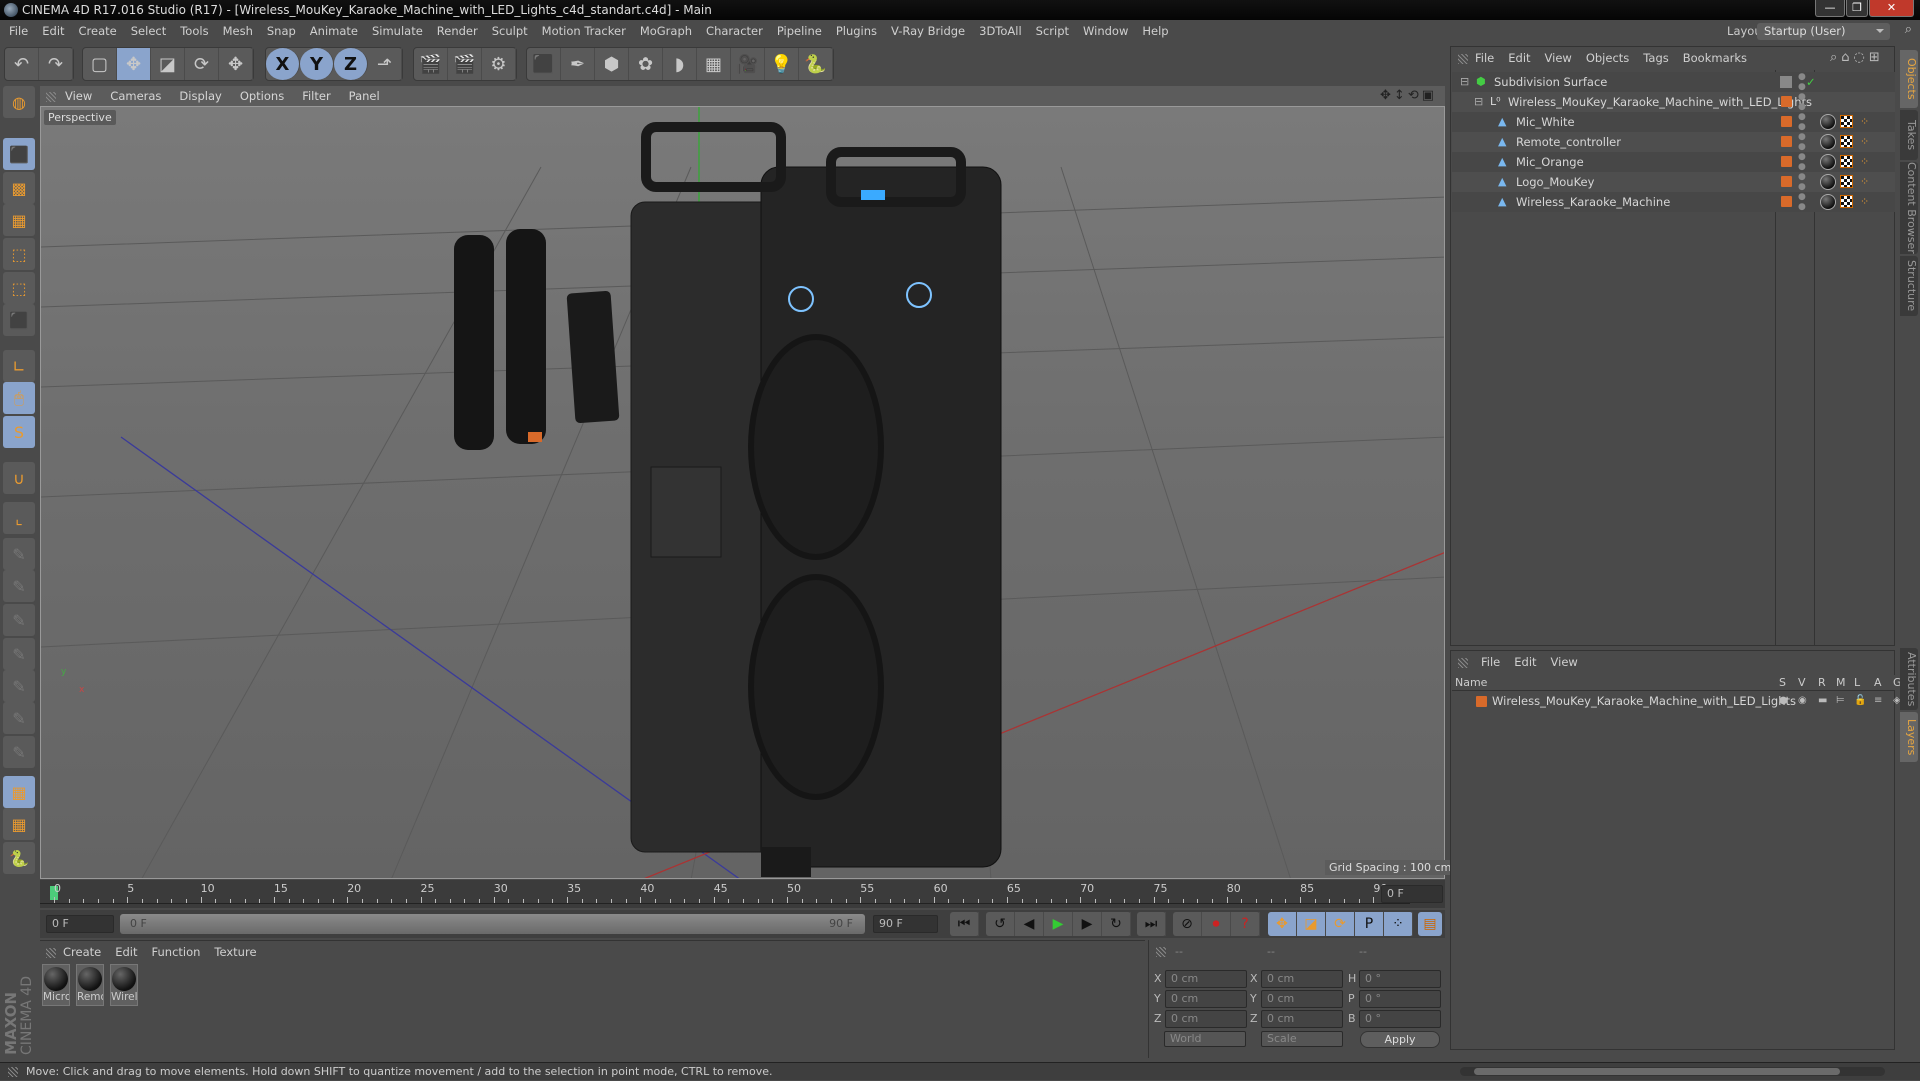  Describe the element at coordinates (816, 64) in the screenshot. I see `python-icon: 🐍` at that location.